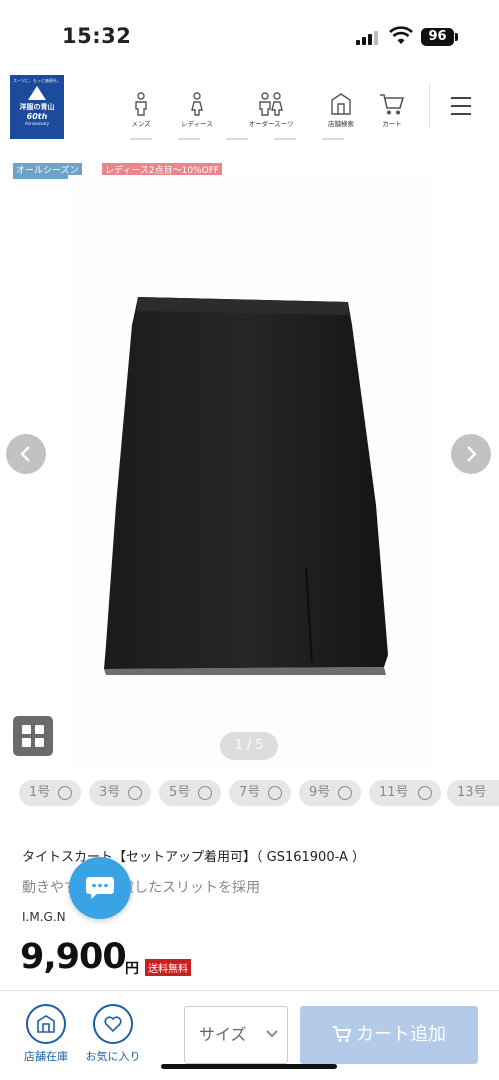  I want to click on product-title: タイトスカート【セットアップ着用可】（ GS161900-A ）, so click(194, 857).